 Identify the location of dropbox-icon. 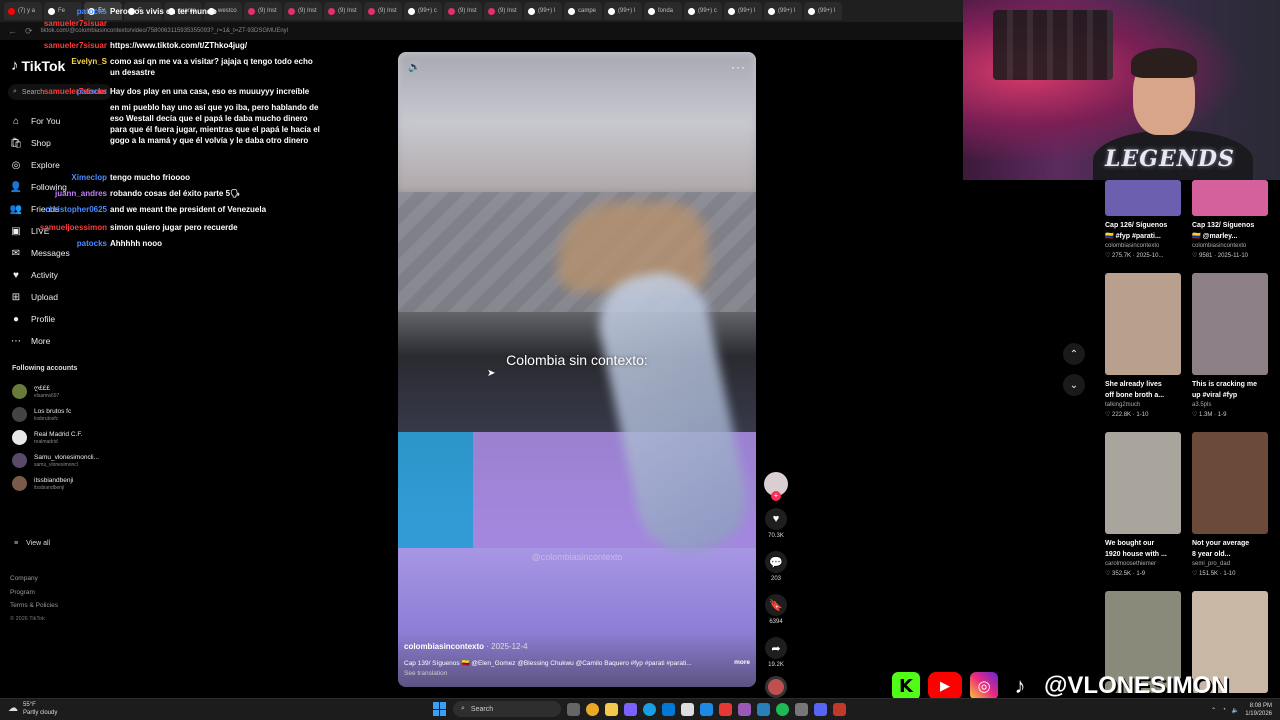
(706, 709).